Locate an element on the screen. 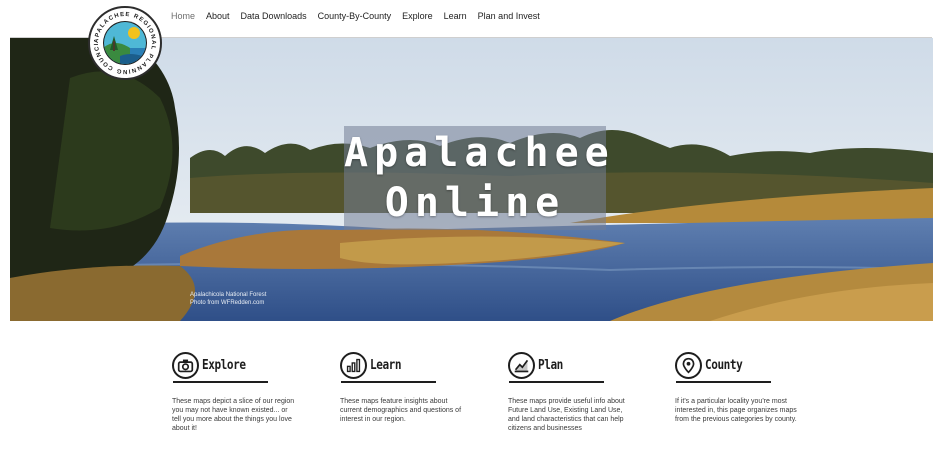  nav-plan-and-invest: Plan and Invest is located at coordinates (509, 16).